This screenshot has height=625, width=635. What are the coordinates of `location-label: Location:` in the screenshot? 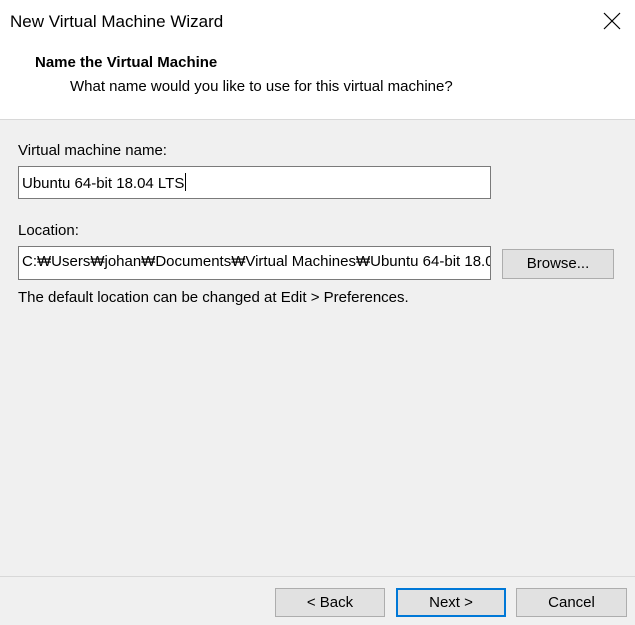 It's located at (48, 230).